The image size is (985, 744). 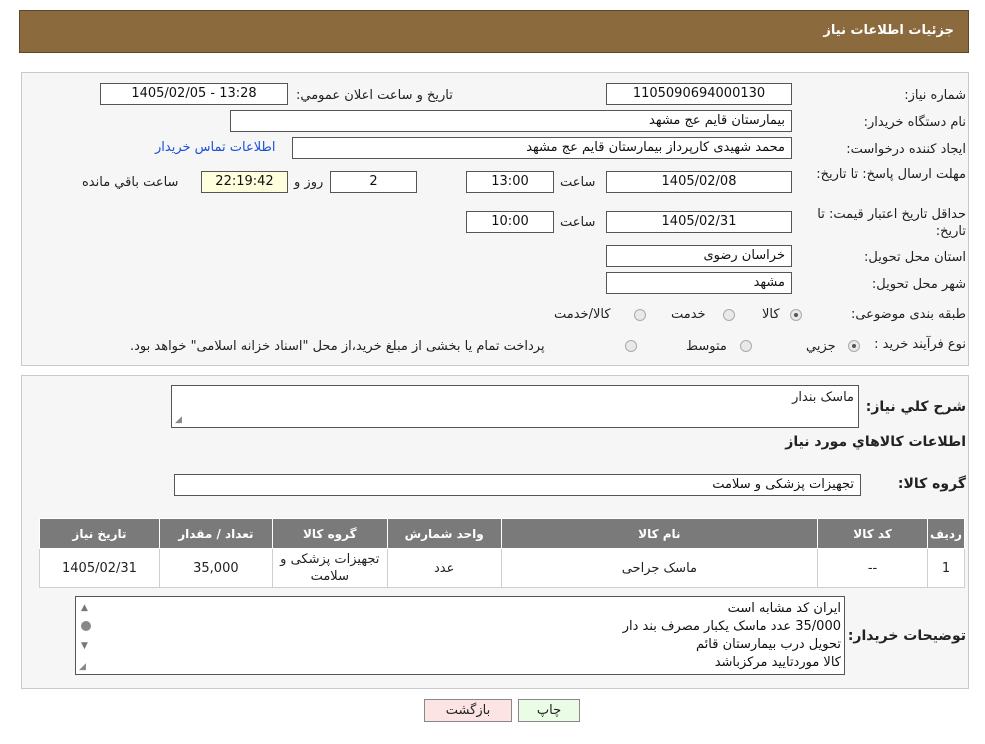 What do you see at coordinates (244, 182) in the screenshot?
I see `remaining-time-field: 22:19:42` at bounding box center [244, 182].